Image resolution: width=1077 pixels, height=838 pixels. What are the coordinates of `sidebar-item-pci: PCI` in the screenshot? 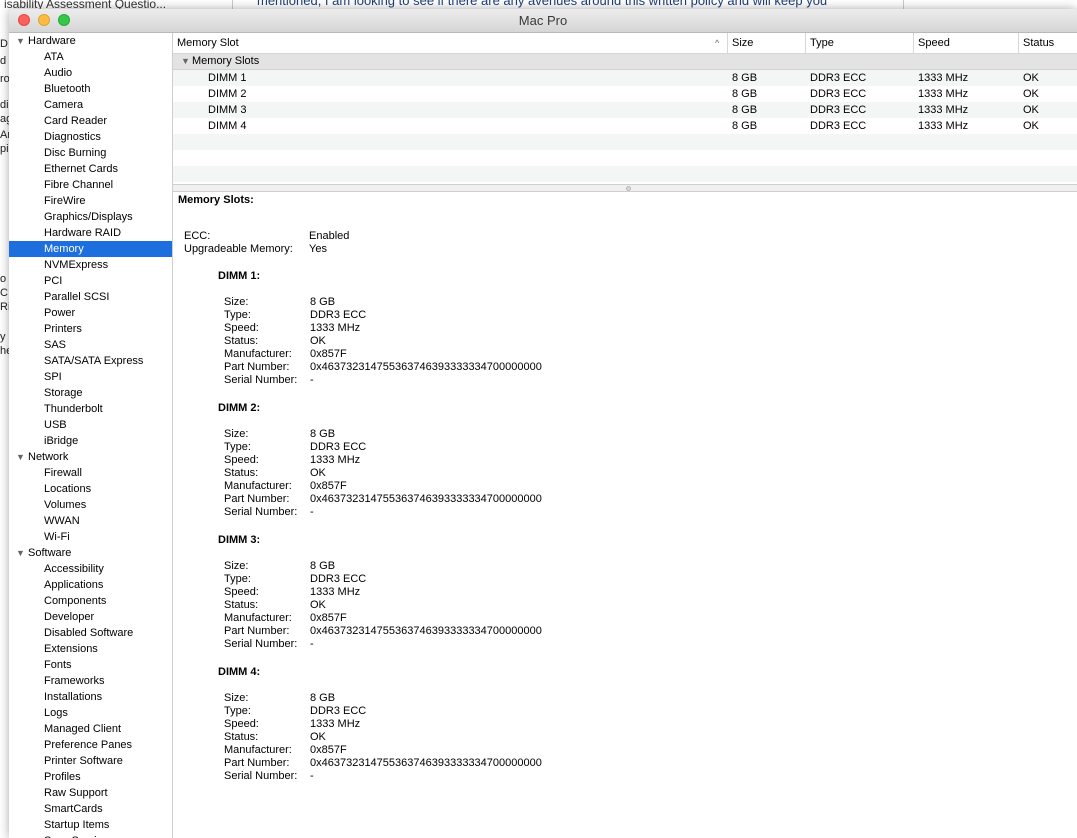 It's located at (90, 281).